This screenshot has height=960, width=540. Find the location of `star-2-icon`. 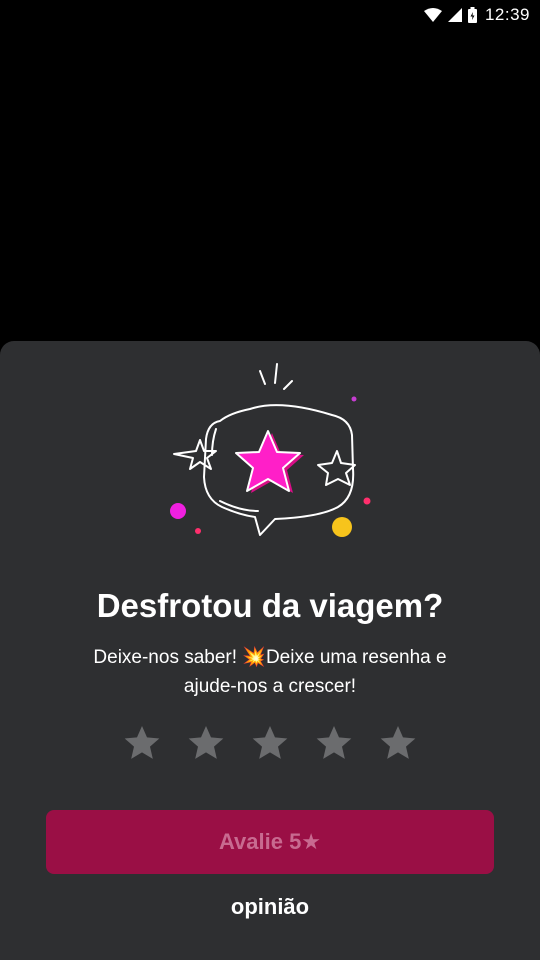

star-2-icon is located at coordinates (206, 743).